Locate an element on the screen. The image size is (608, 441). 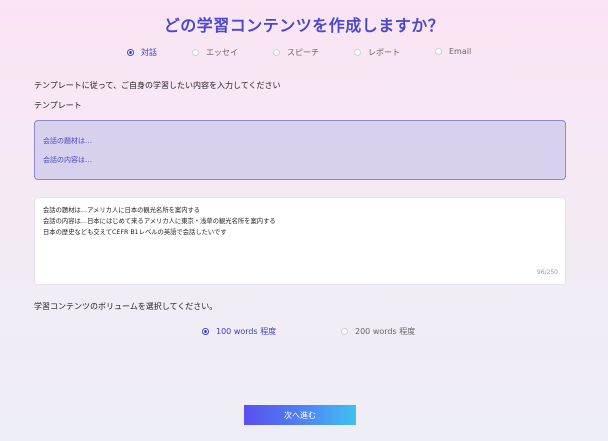
radio-label: 200 words 程度 is located at coordinates (385, 331).